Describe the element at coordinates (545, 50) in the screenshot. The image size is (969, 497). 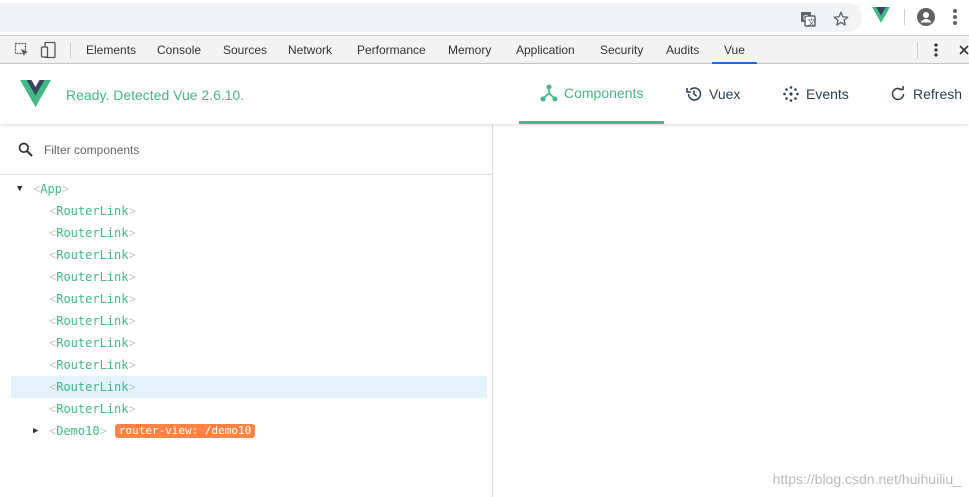
I see `tab-application: Application` at that location.